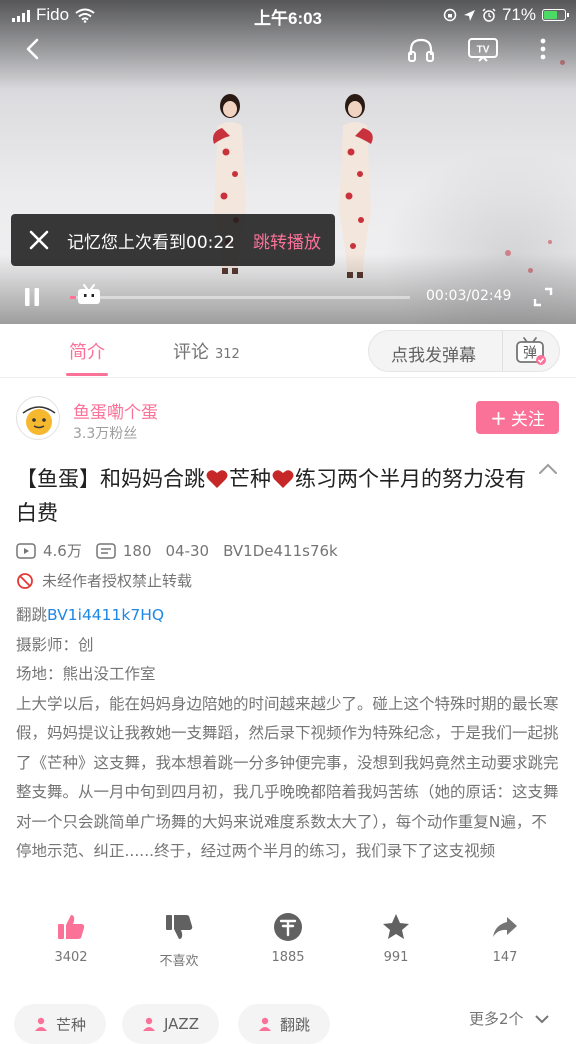  Describe the element at coordinates (550, 15) in the screenshot. I see `battery-level-fill` at that location.